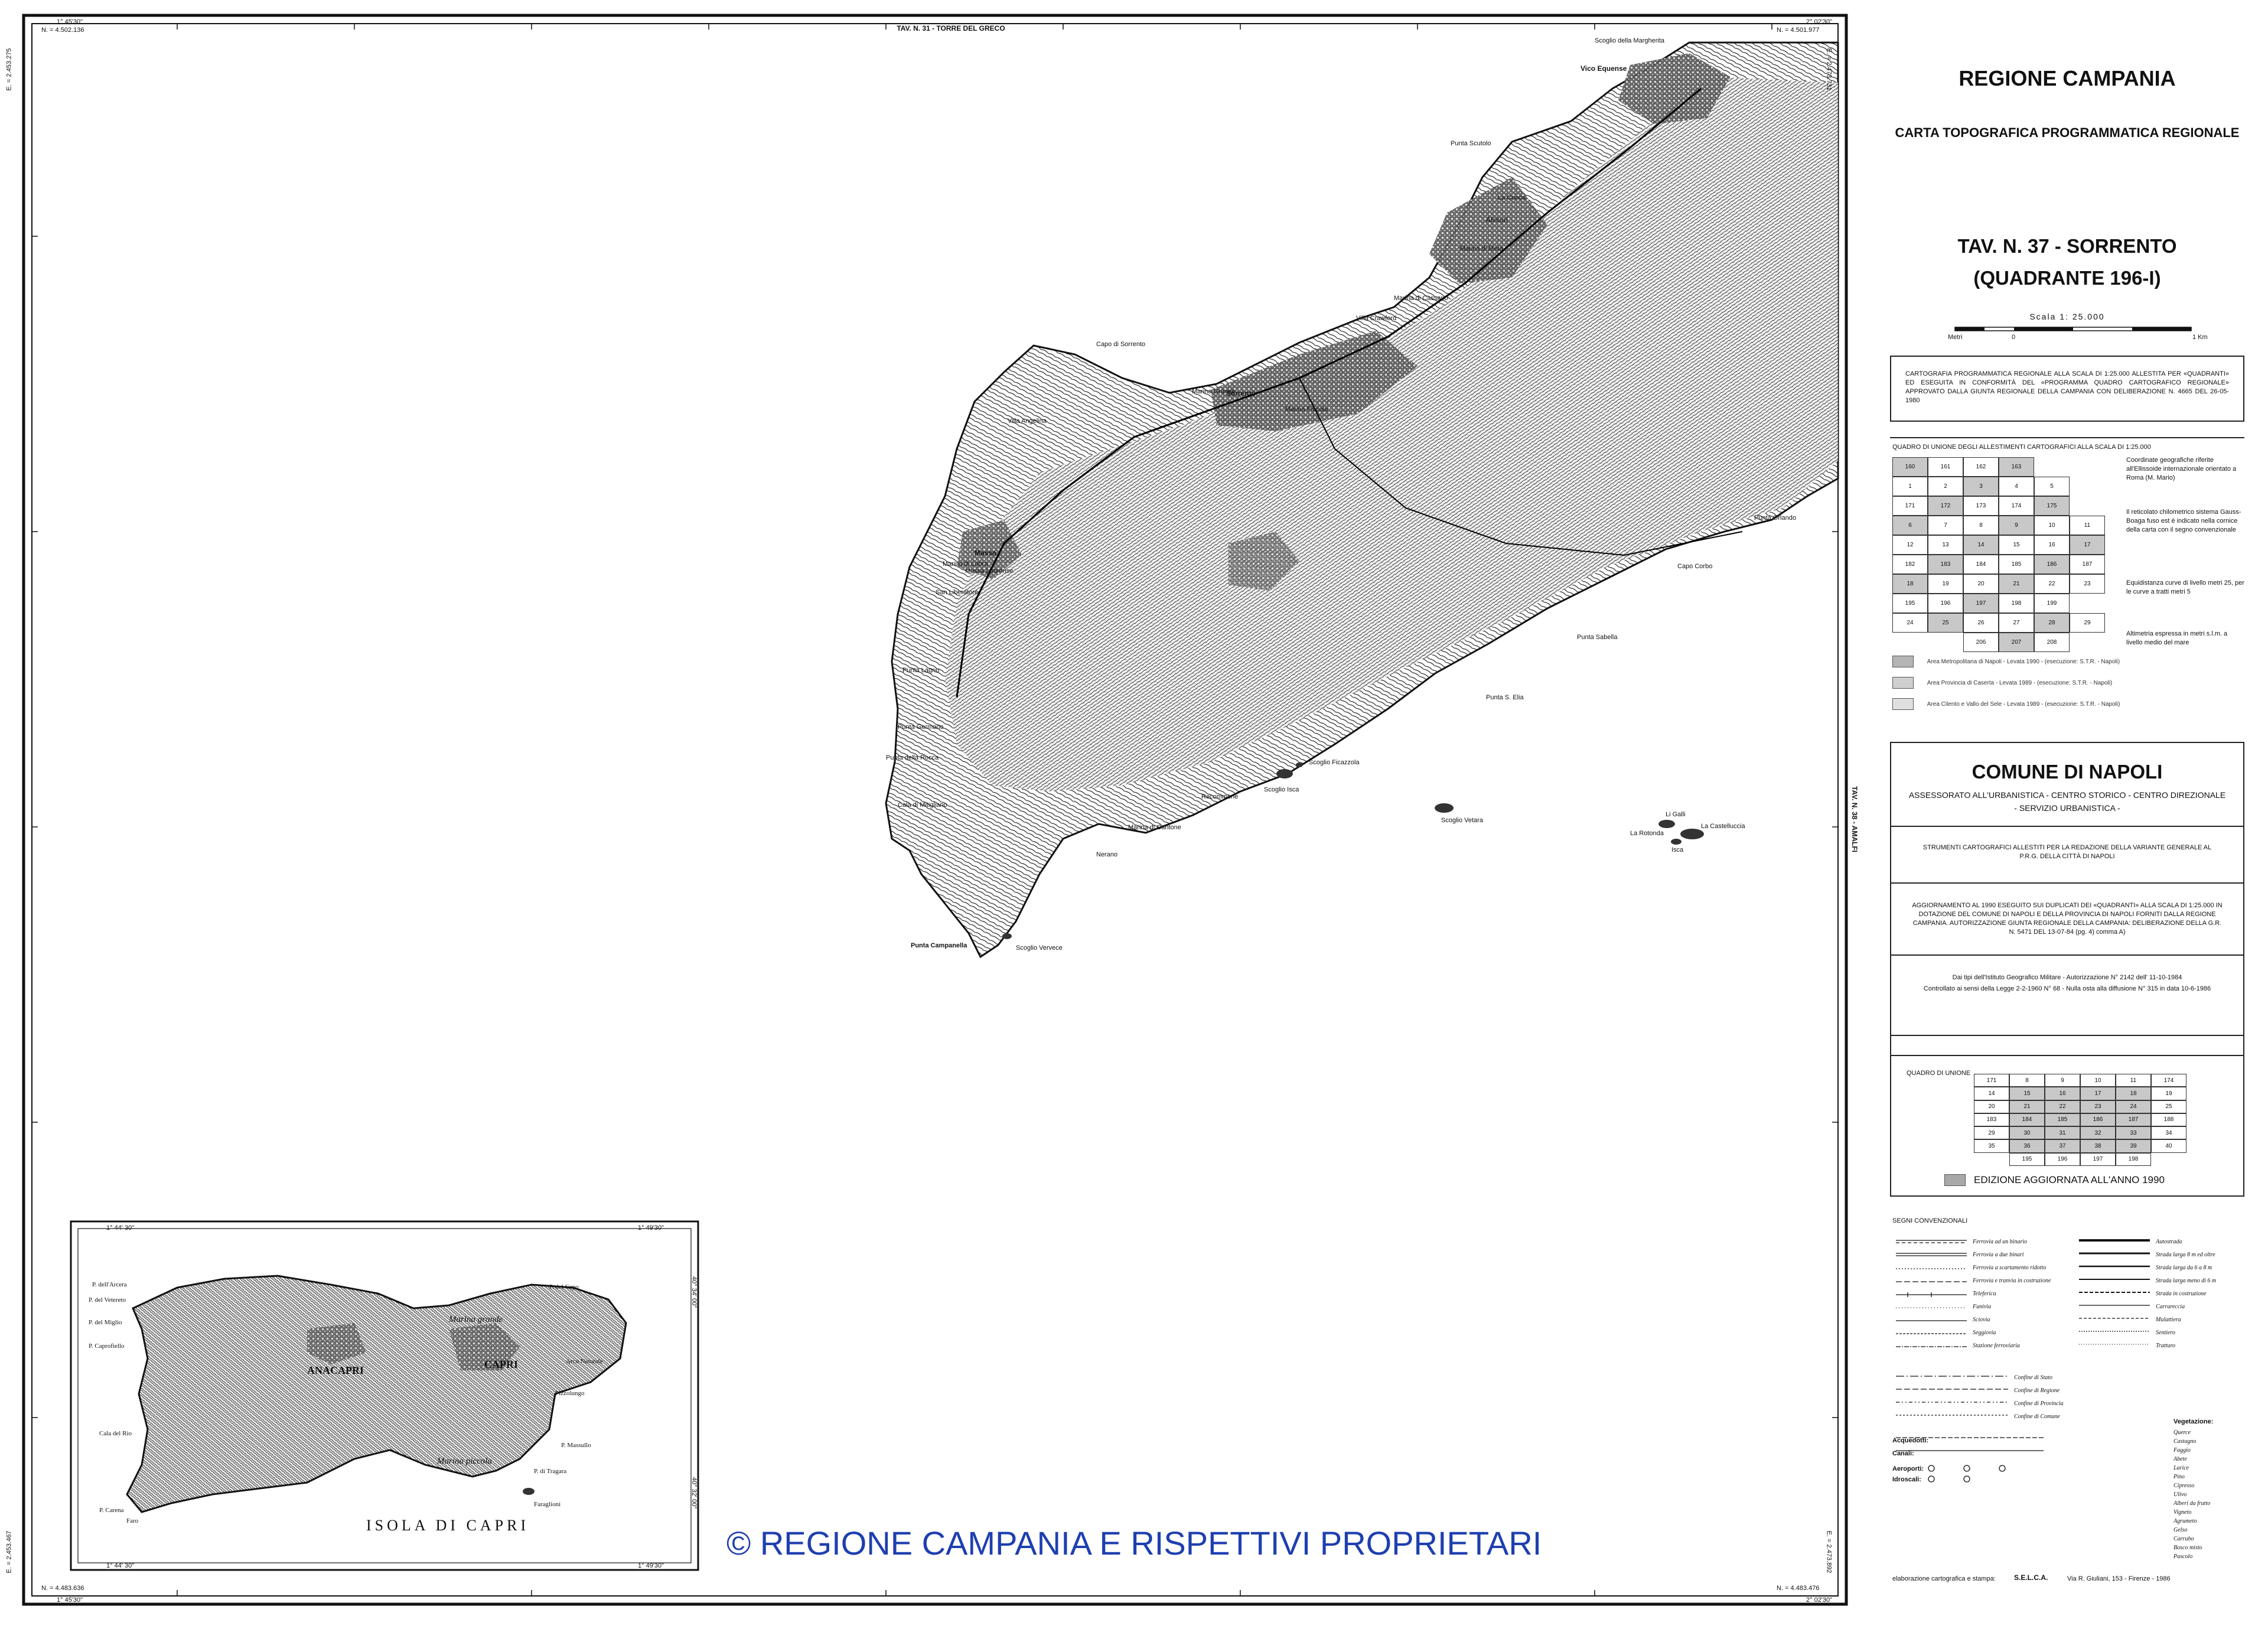 The image size is (2268, 1642). Describe the element at coordinates (1471, 143) in the screenshot. I see `label-punta-scutolo: Punta Scutolo` at that location.